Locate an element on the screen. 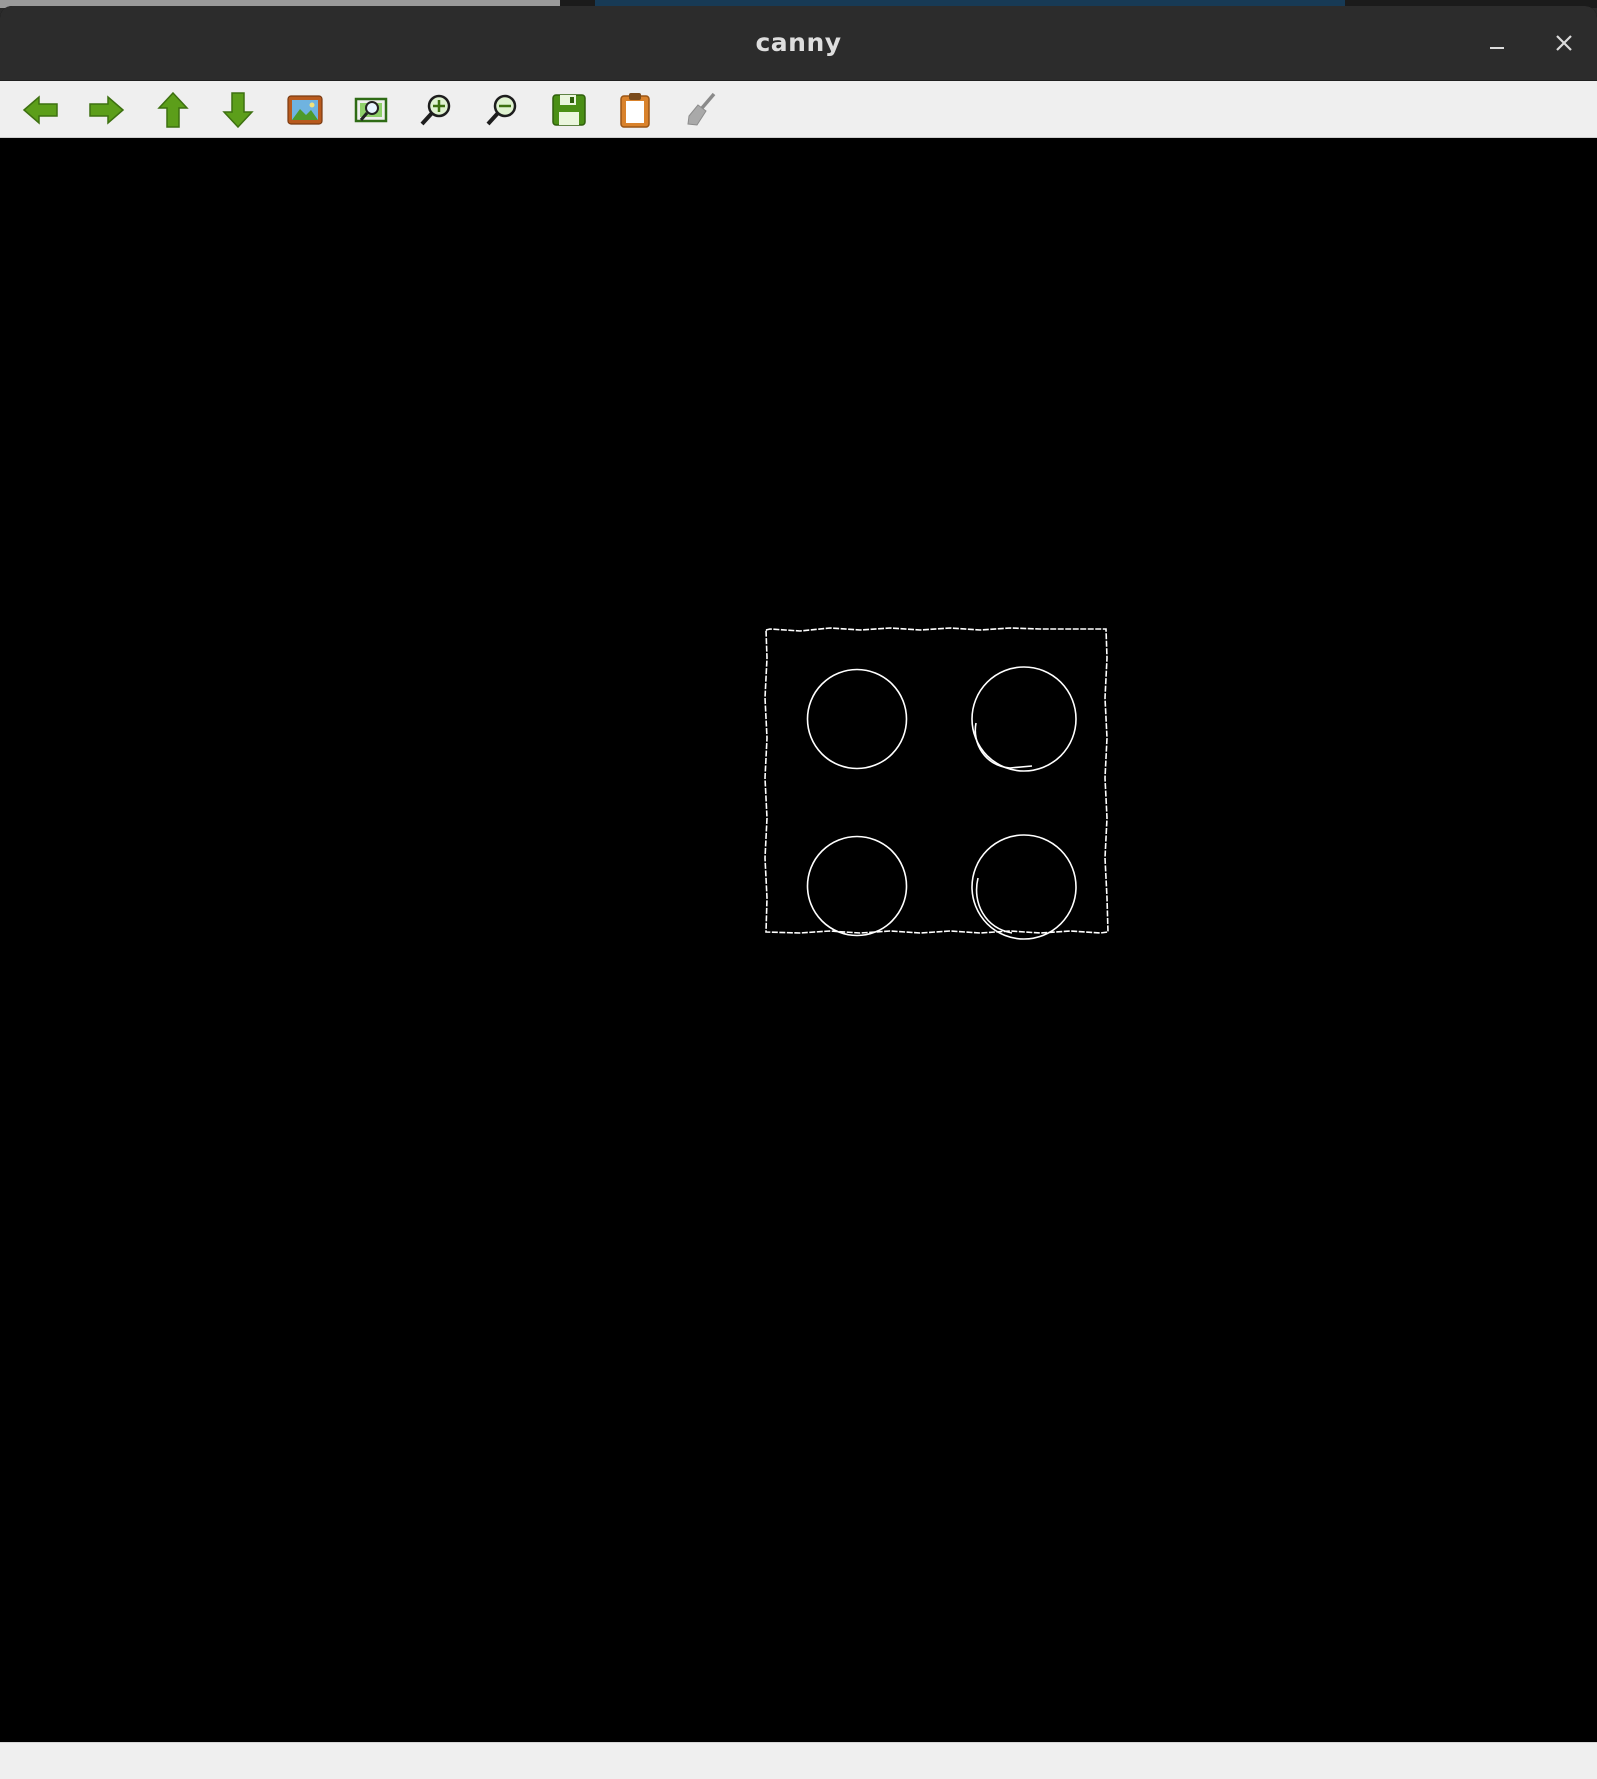  brush-icon is located at coordinates (701, 109).